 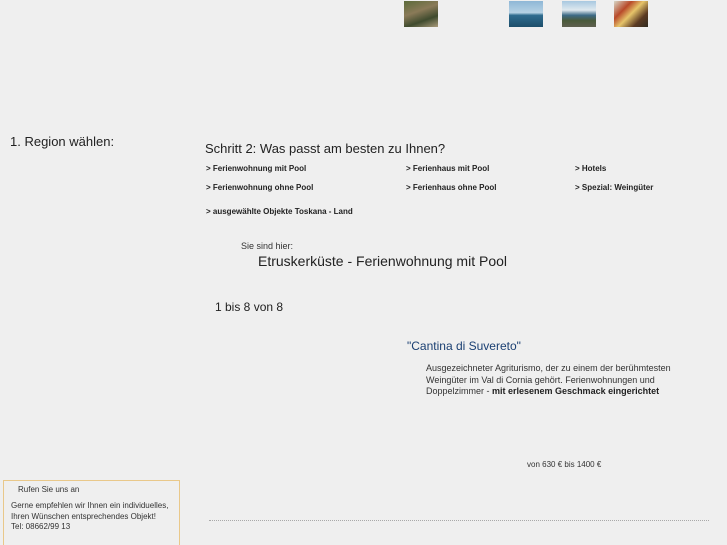 I want to click on results-count: 1 bis 8 von 8, so click(x=249, y=307).